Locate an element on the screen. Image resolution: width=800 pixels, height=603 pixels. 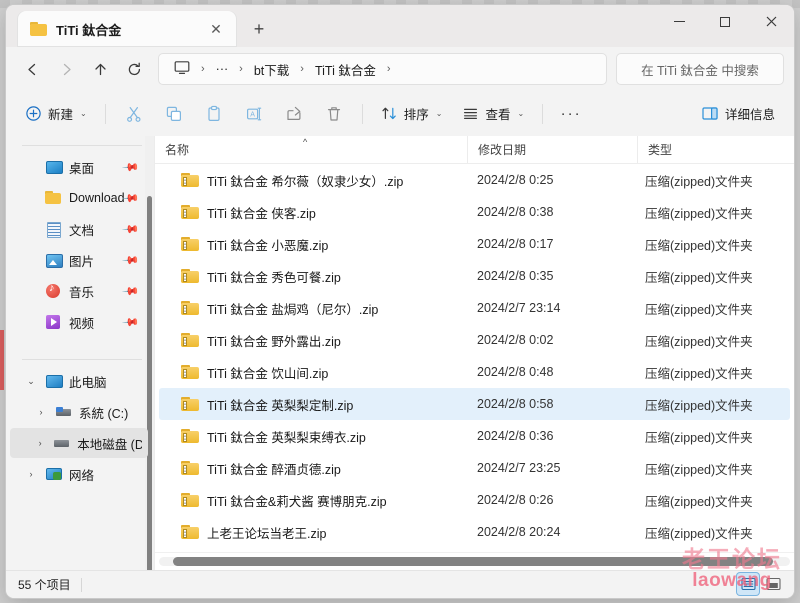
sidebar-item-local-drive-d: › 本地磁盘 (D:) is located at coordinates (79, 443).